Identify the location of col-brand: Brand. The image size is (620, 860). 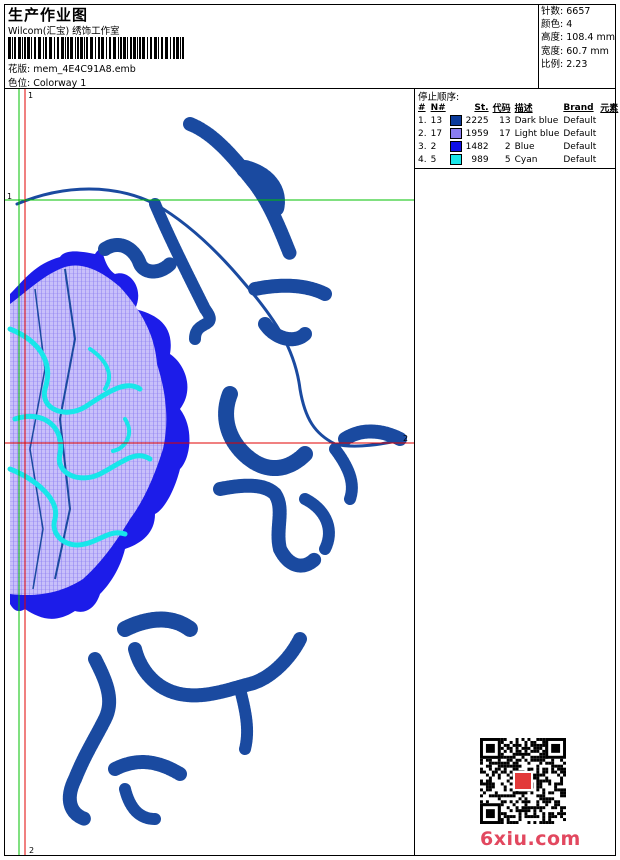
(578, 107).